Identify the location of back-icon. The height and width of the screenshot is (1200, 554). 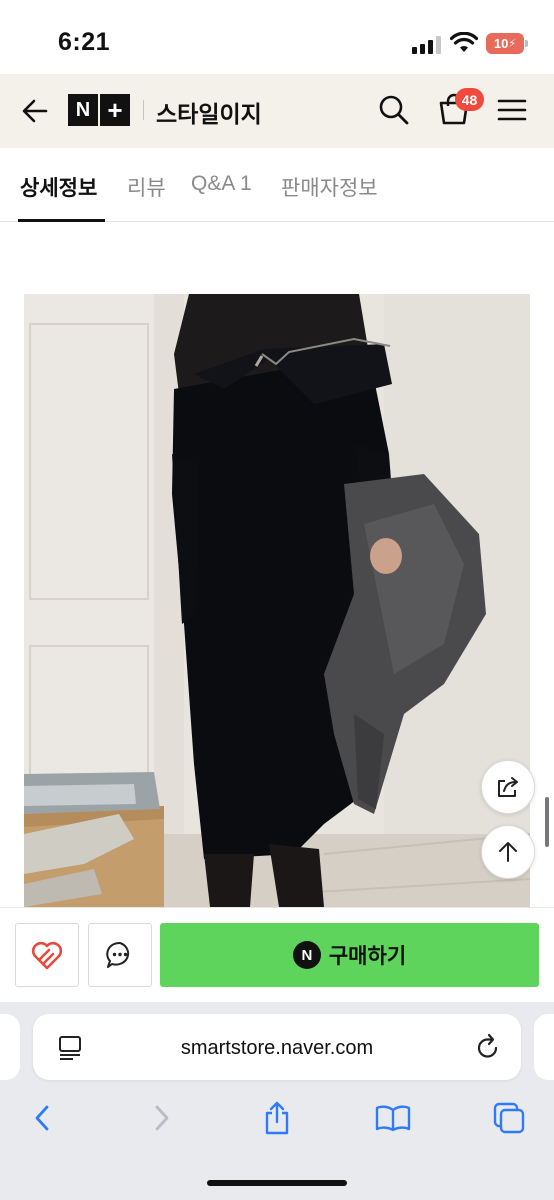
(42, 1118).